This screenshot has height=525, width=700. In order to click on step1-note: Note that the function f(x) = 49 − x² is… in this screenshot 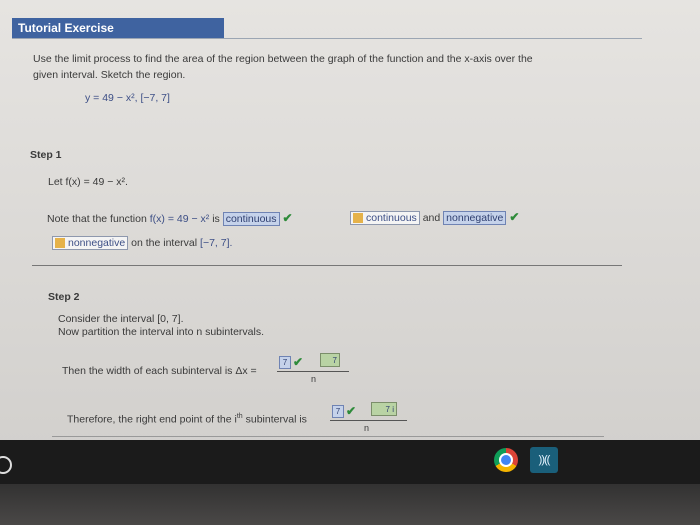, I will do `click(170, 218)`.